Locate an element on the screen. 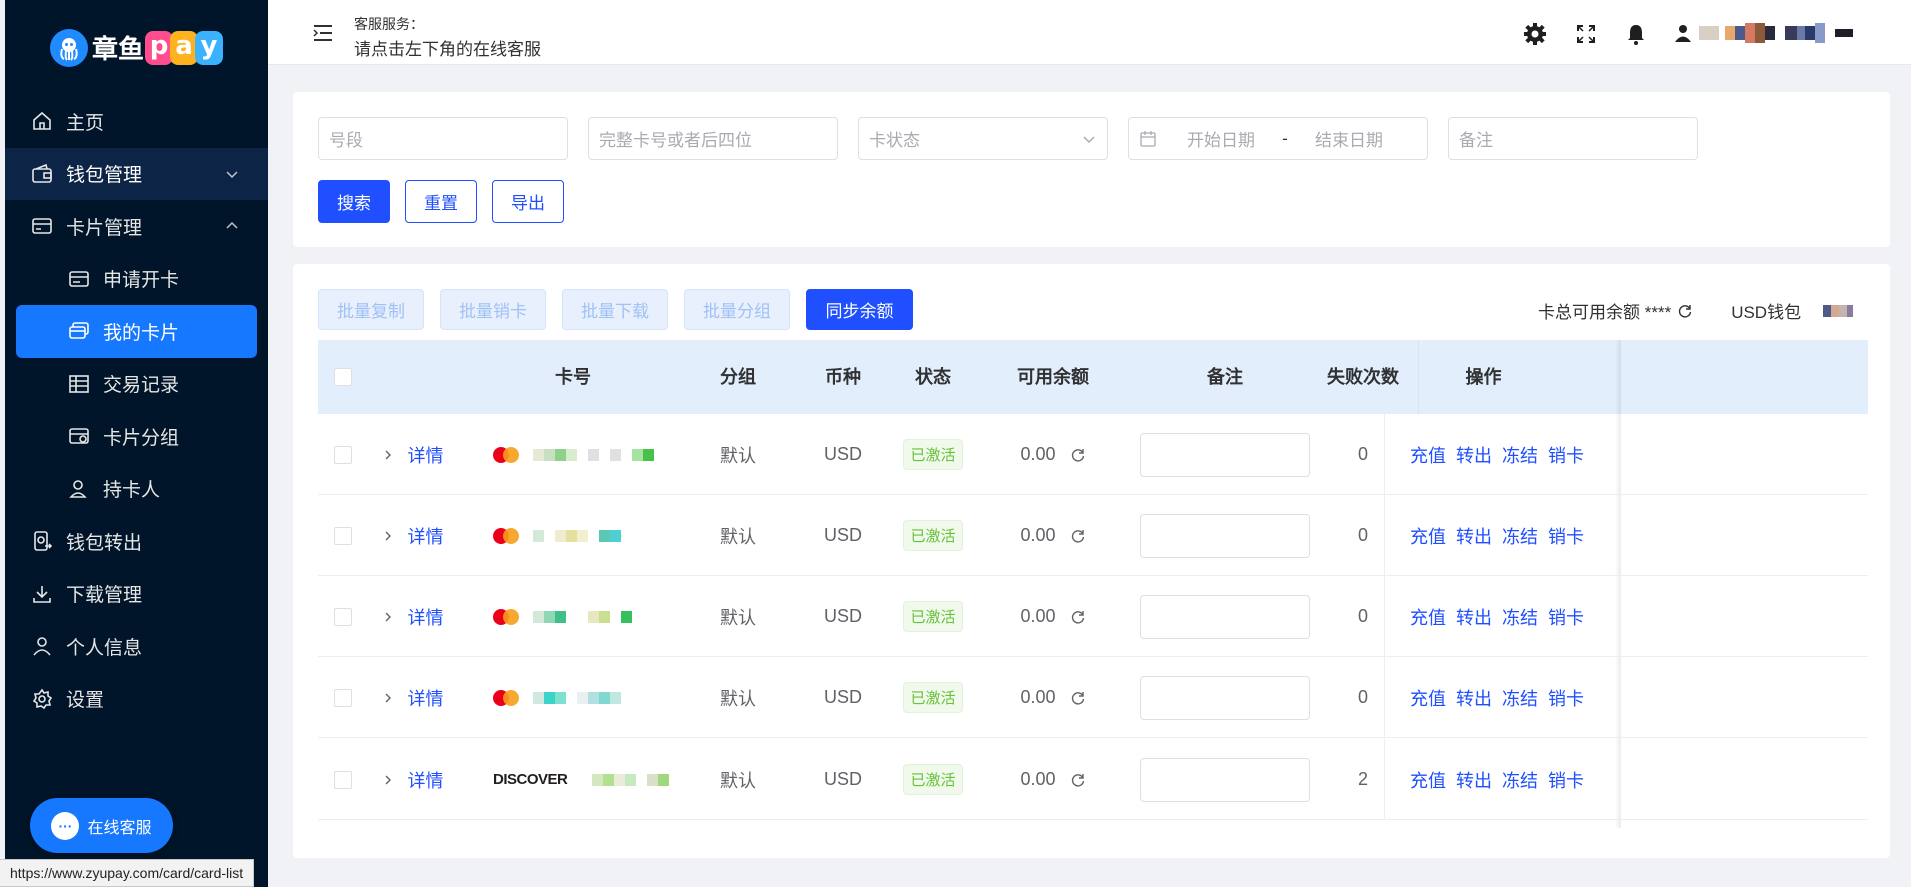 Image resolution: width=1911 pixels, height=887 pixels. sidebar-item-transactions: 交易记录 is located at coordinates (136, 384).